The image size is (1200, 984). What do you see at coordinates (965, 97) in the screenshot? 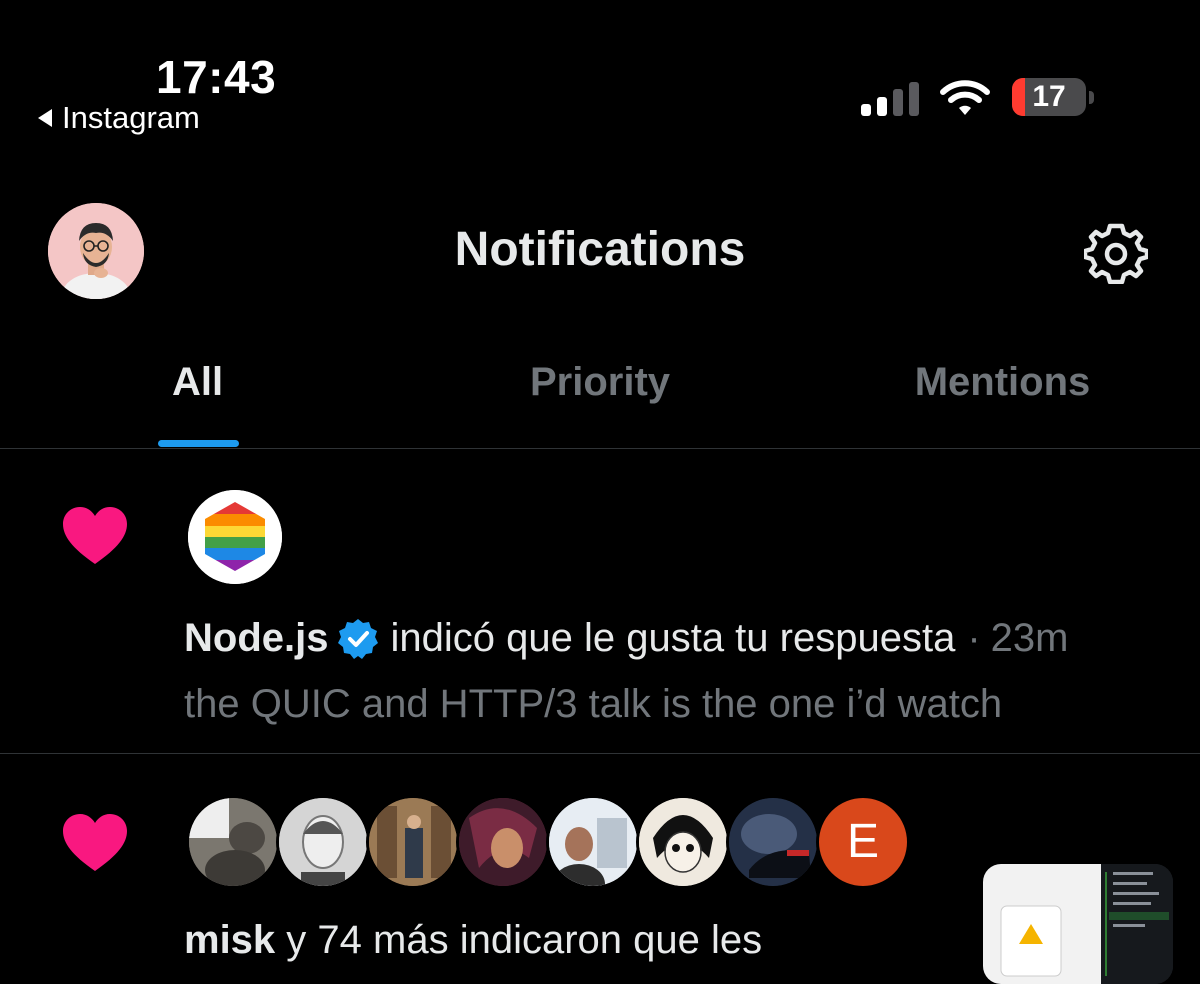
I see `wifi-icon` at bounding box center [965, 97].